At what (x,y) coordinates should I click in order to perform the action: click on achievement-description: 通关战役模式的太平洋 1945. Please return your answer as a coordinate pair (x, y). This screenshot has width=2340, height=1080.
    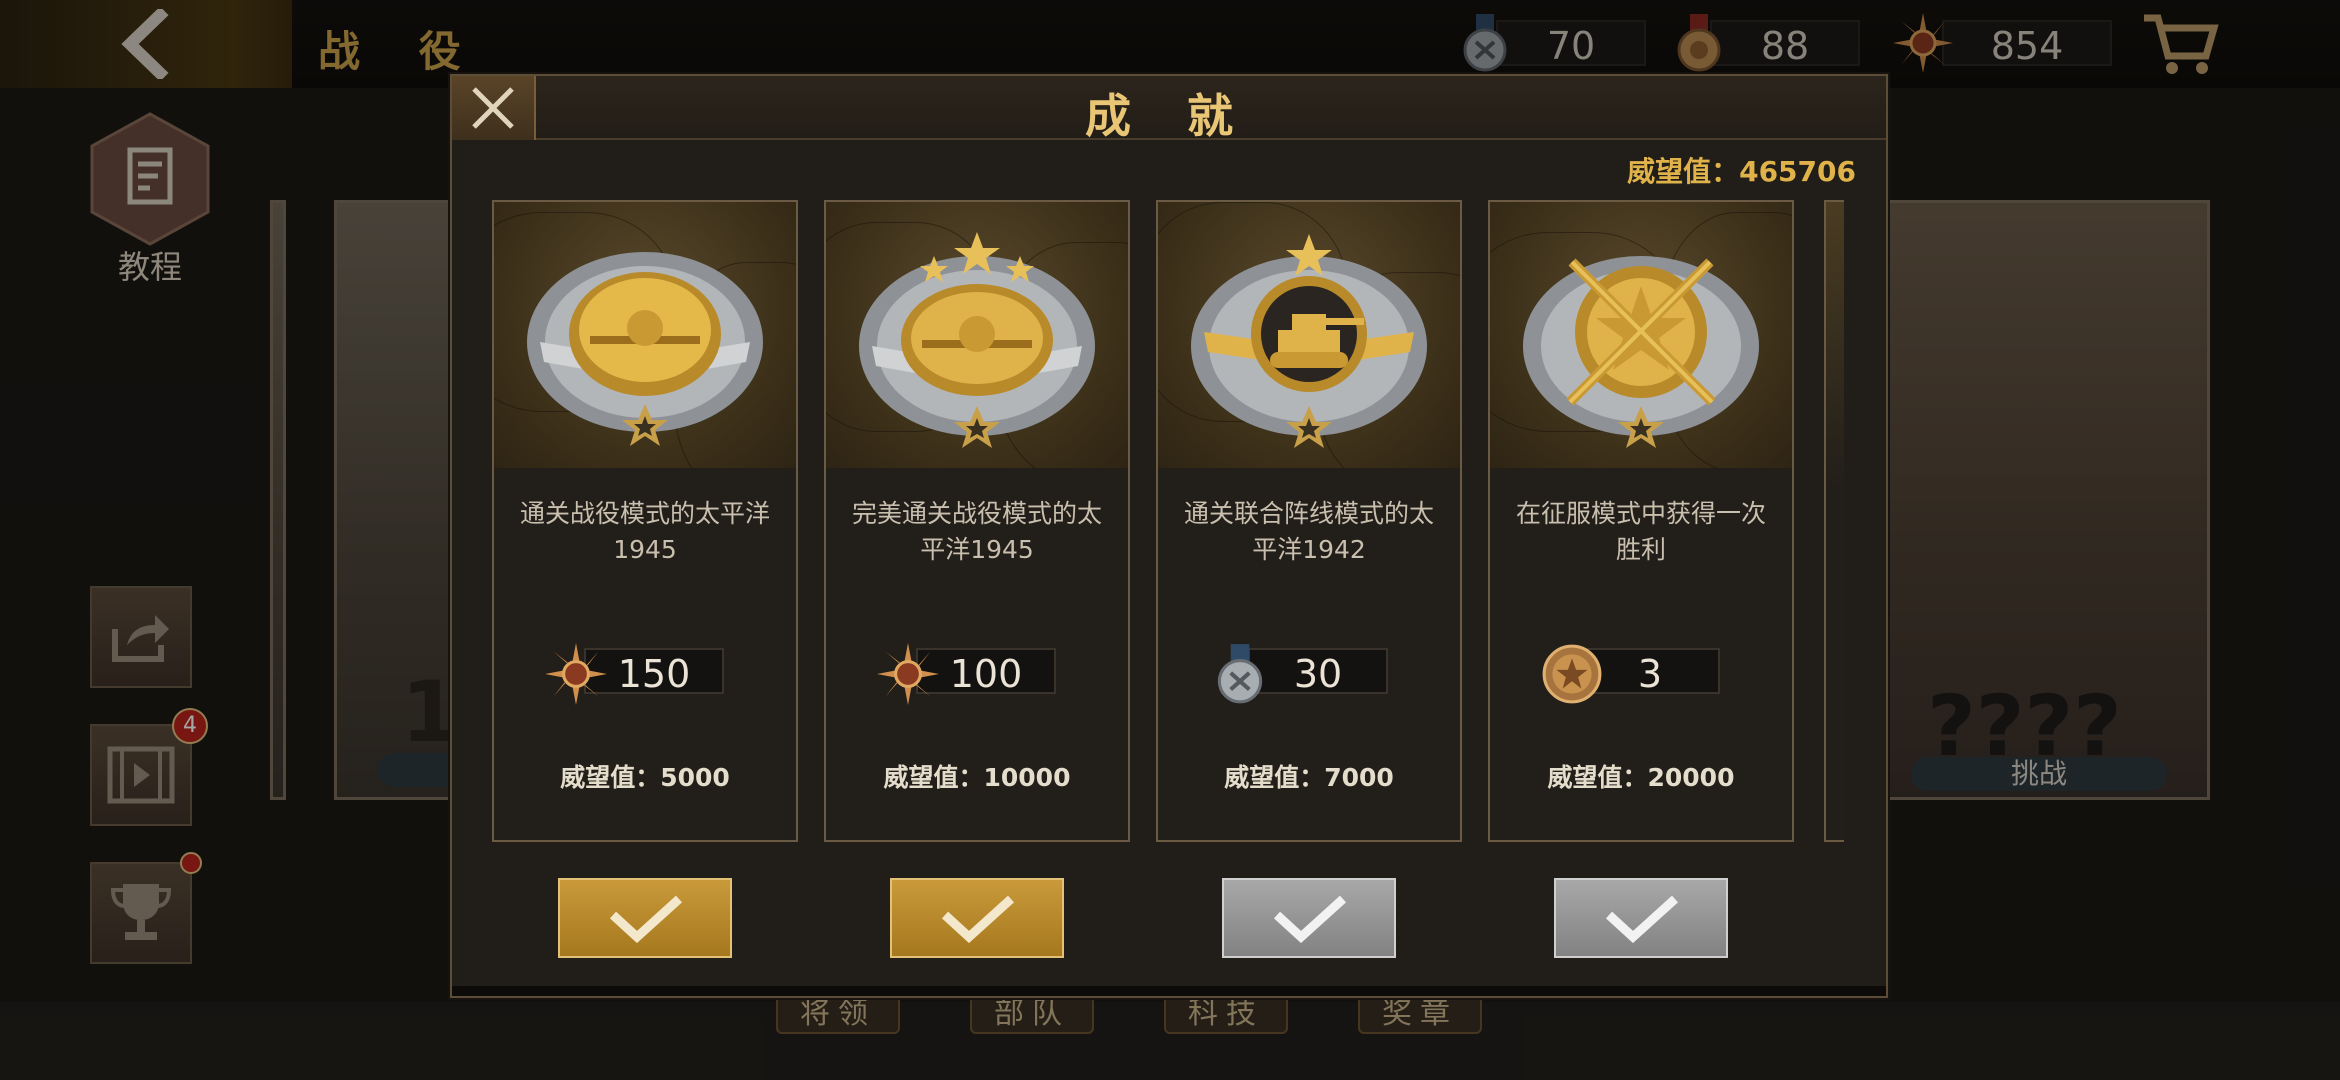
    Looking at the image, I should click on (645, 532).